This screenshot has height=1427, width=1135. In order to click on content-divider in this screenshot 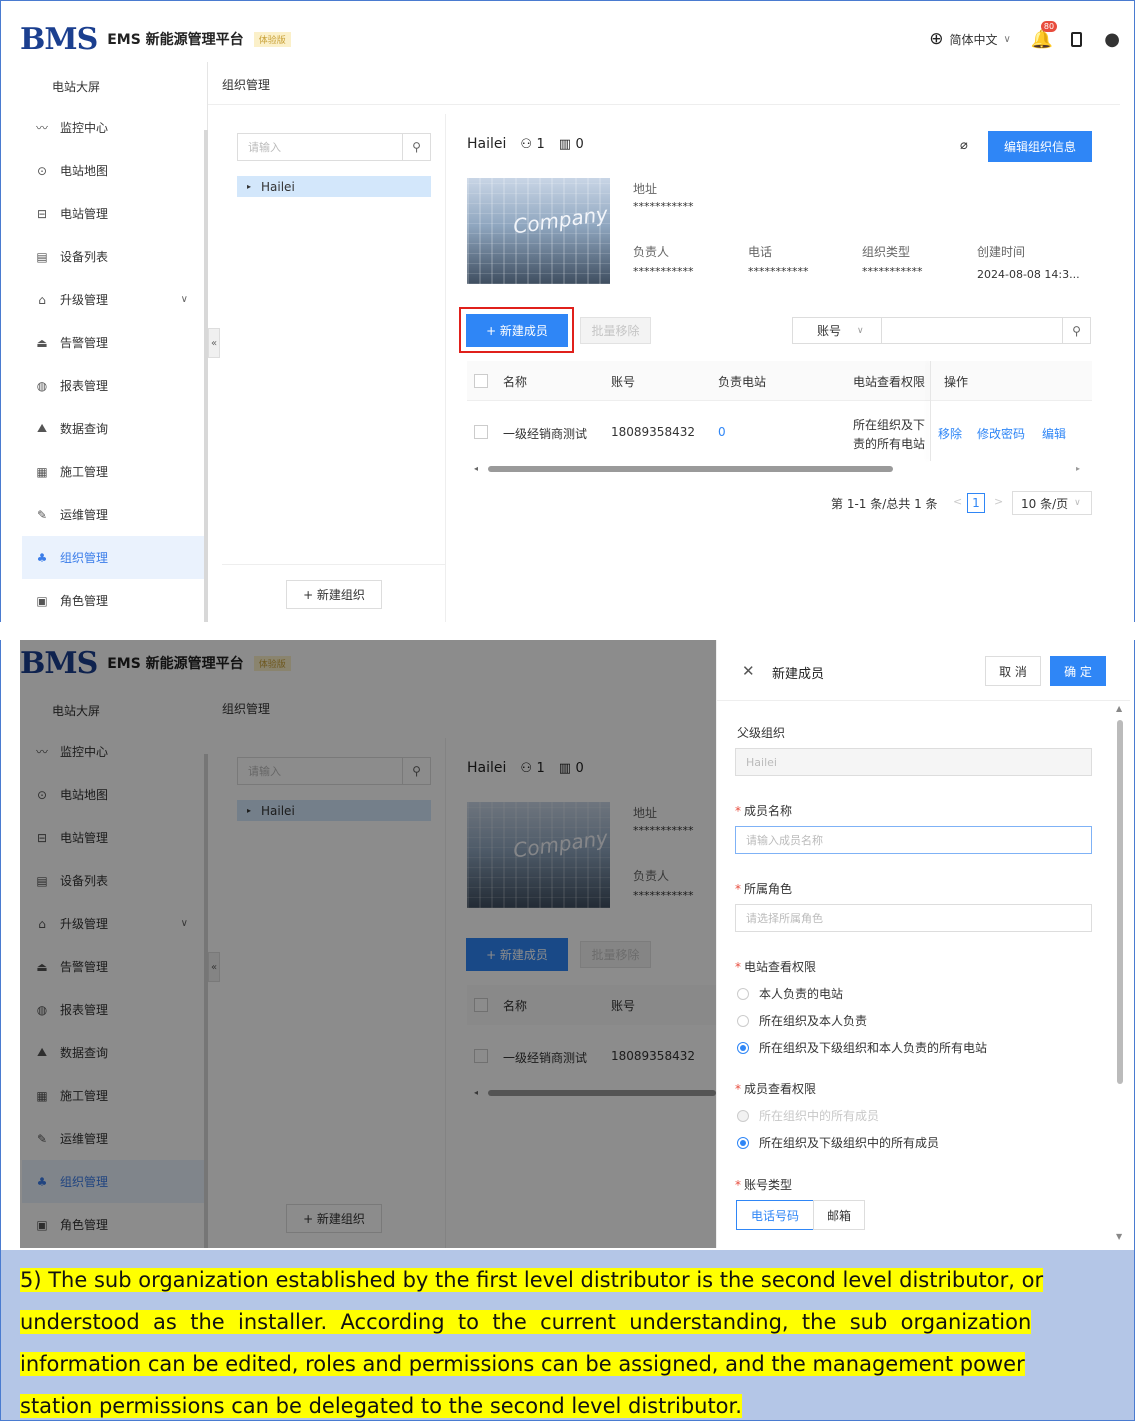, I will do `click(664, 104)`.